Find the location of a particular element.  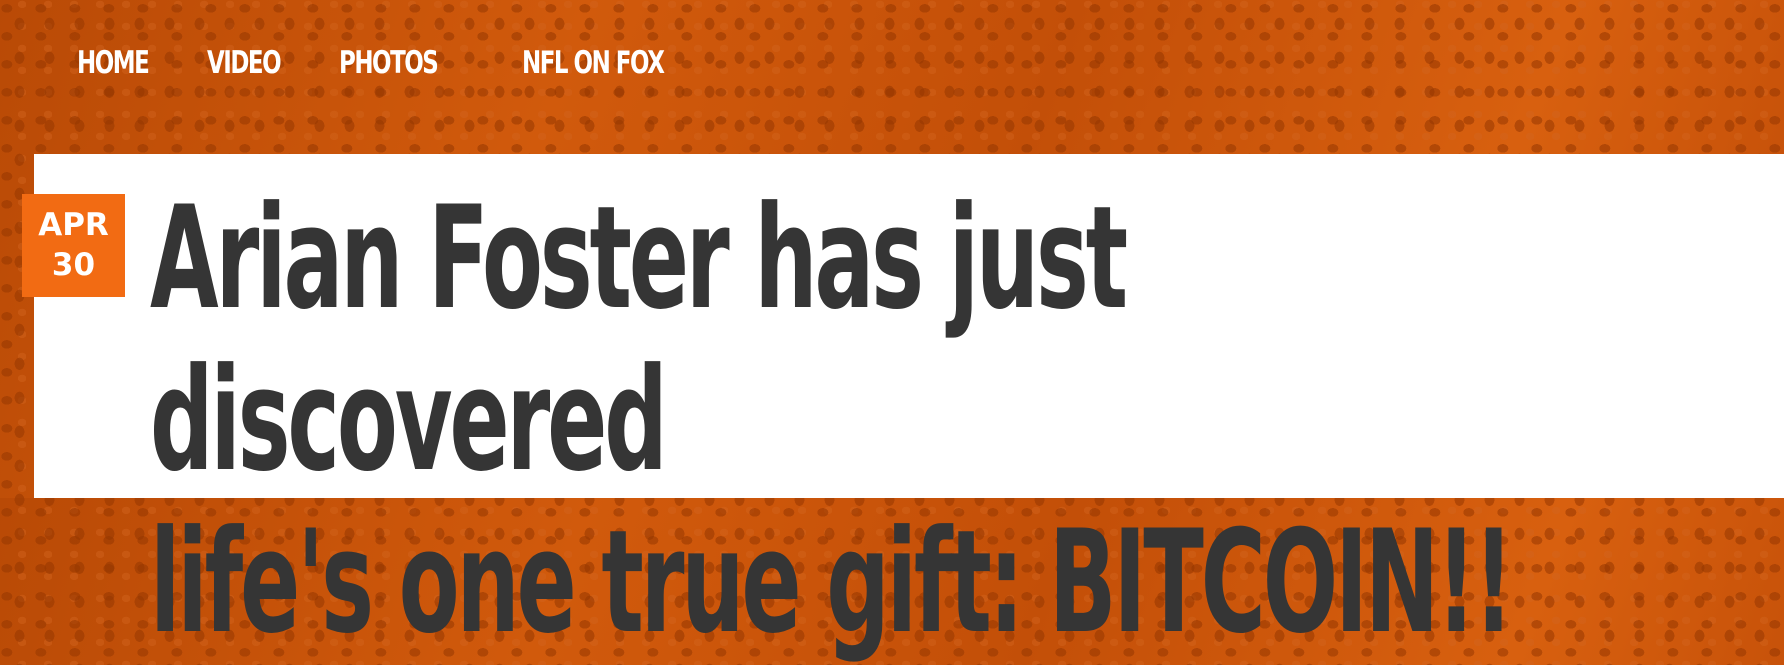

date-badge: APR 30 is located at coordinates (73, 245).